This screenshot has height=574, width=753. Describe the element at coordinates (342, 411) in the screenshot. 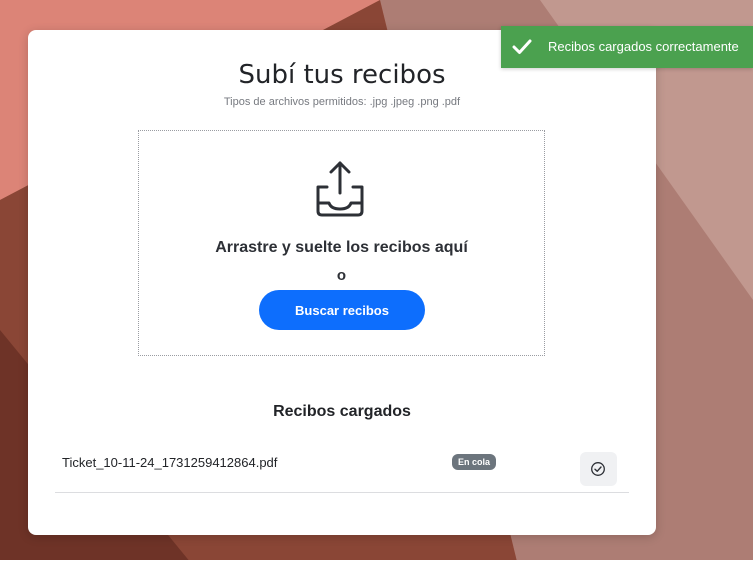

I see `uploaded-section-title: Recibos cargados` at that location.